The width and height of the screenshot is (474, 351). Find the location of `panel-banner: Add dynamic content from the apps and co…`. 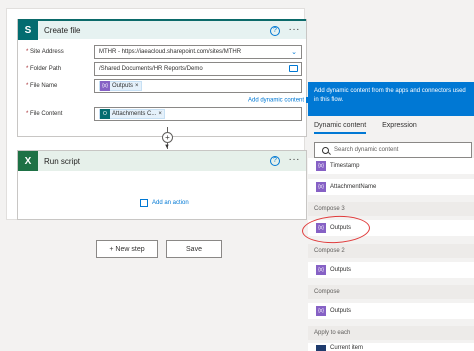

panel-banner: Add dynamic content from the apps and co… is located at coordinates (391, 99).